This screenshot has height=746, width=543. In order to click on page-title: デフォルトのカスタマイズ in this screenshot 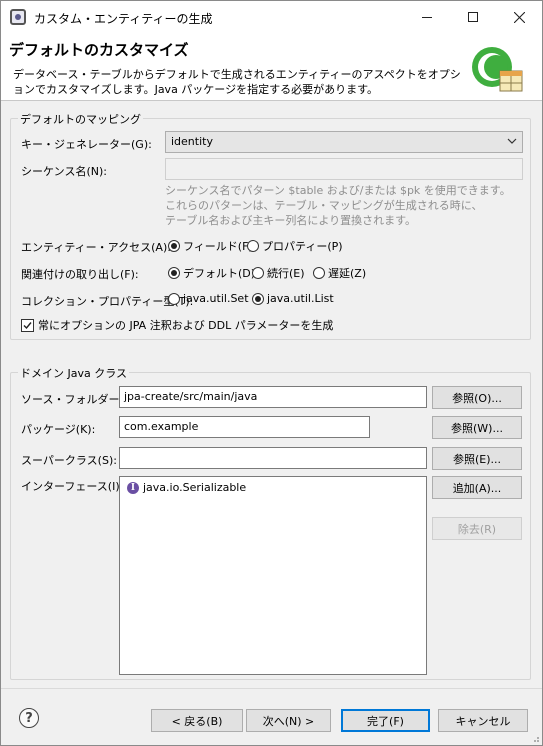, I will do `click(99, 50)`.